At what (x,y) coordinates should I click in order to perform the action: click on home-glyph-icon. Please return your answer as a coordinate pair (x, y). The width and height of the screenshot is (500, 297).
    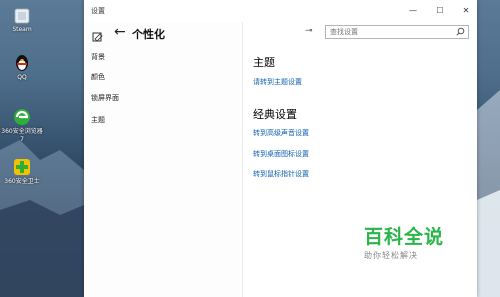
    Looking at the image, I should click on (97, 37).